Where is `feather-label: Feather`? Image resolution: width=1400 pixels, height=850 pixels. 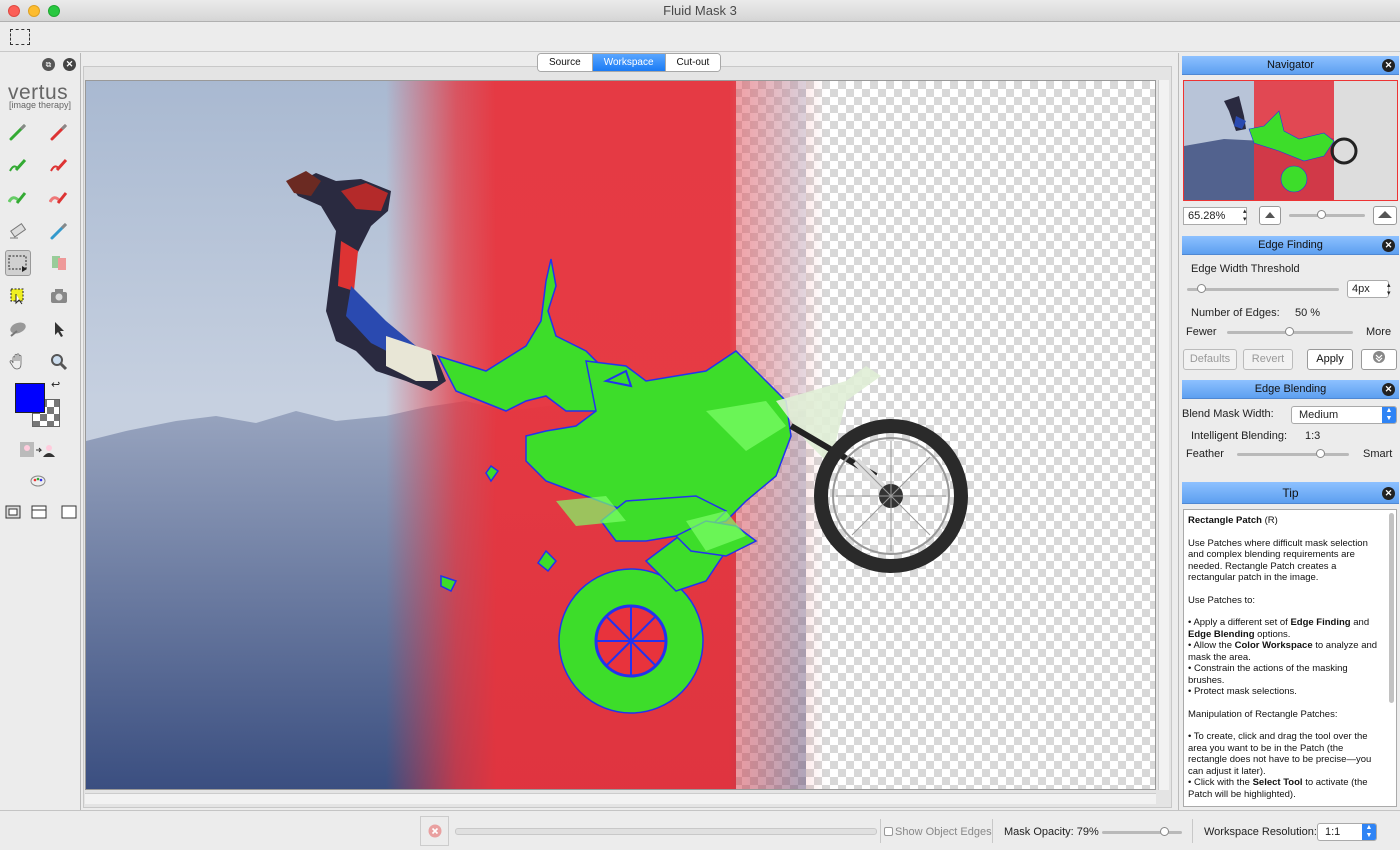
feather-label: Feather is located at coordinates (1205, 454).